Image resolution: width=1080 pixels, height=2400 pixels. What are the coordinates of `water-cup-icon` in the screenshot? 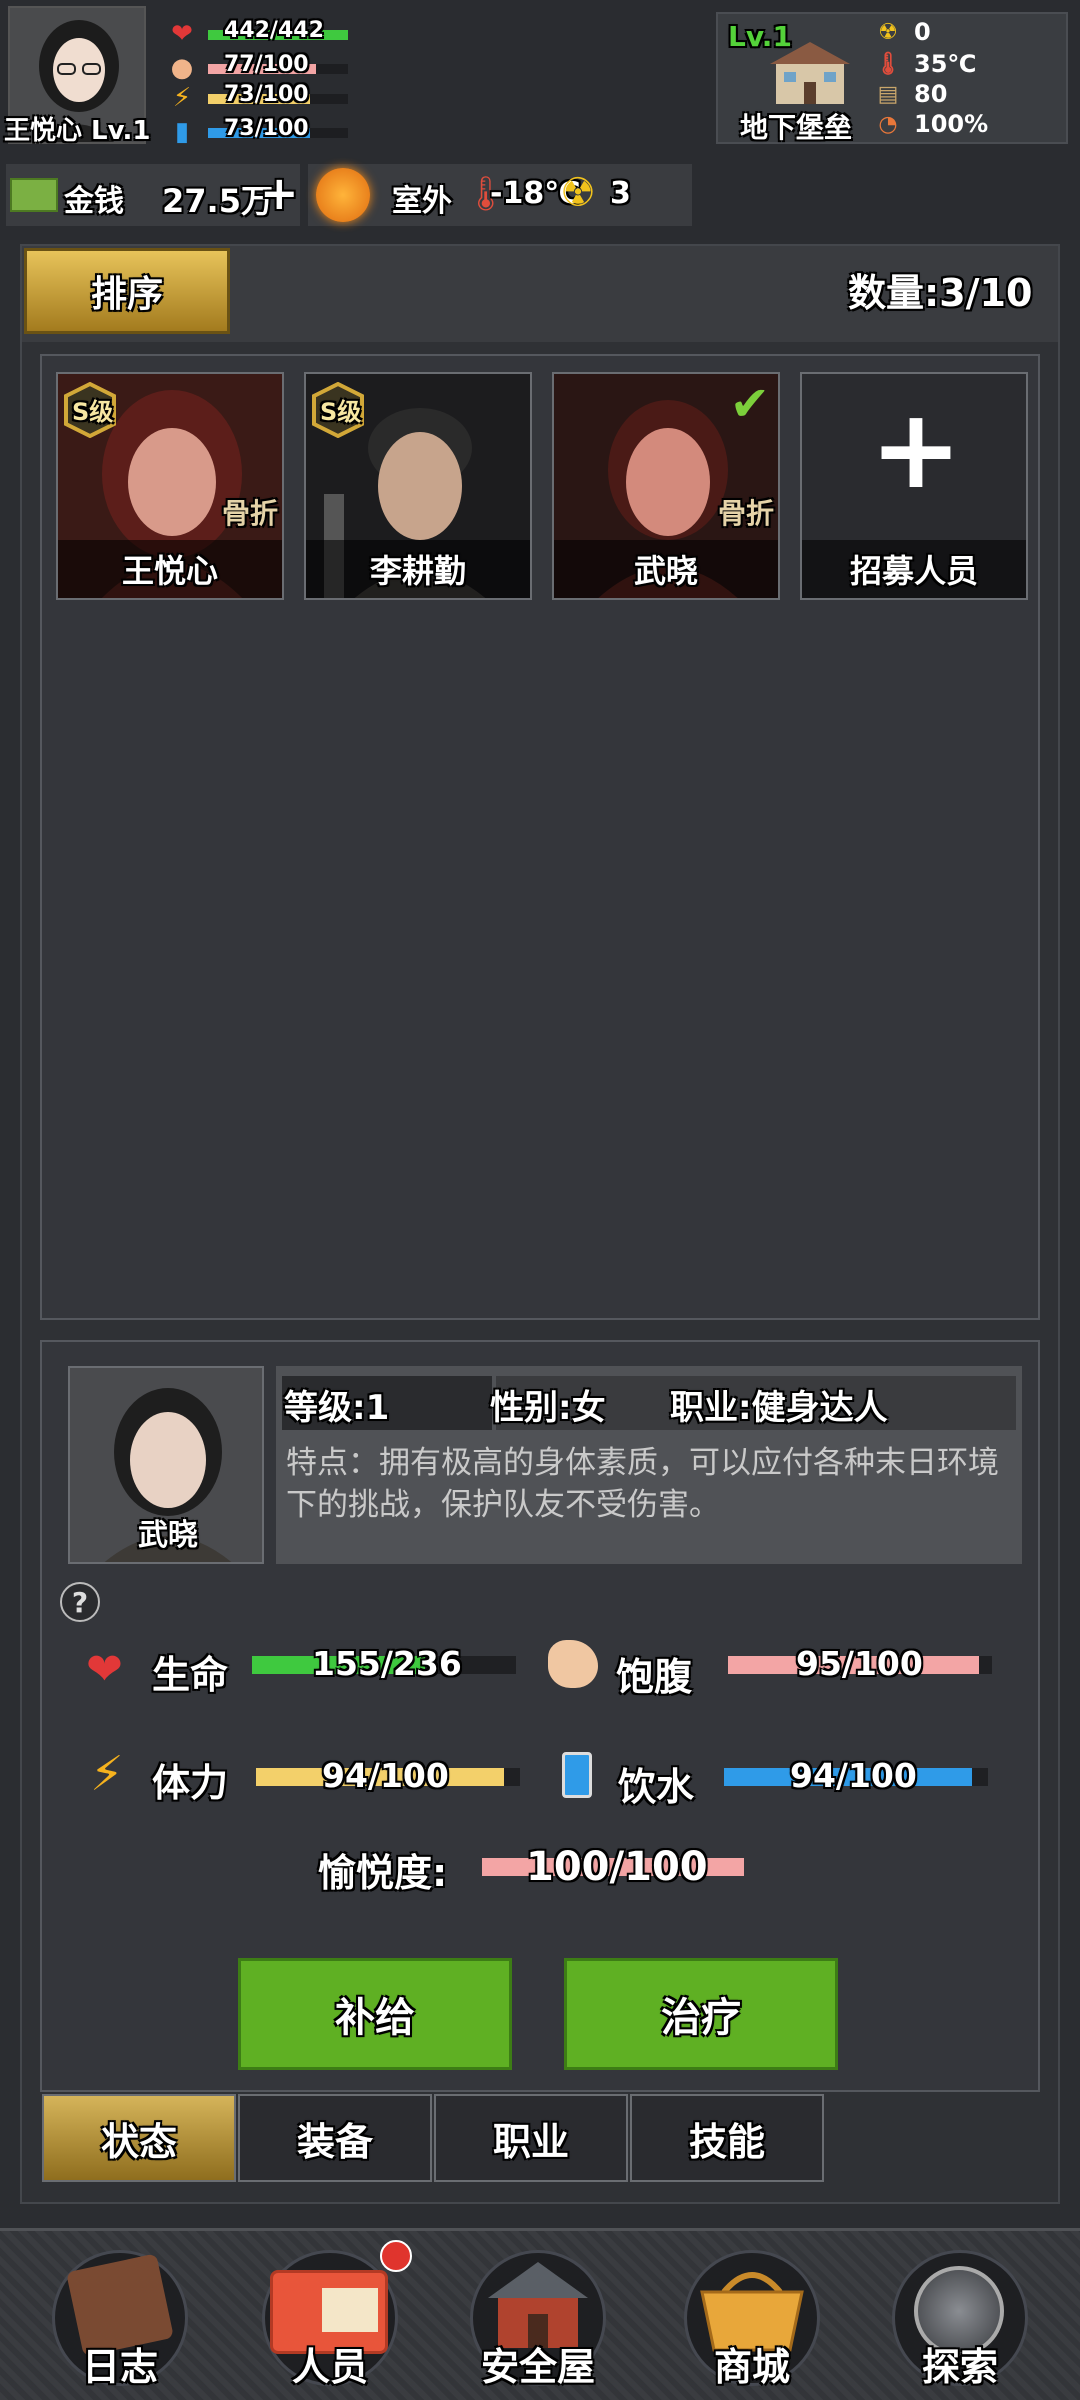 It's located at (577, 1775).